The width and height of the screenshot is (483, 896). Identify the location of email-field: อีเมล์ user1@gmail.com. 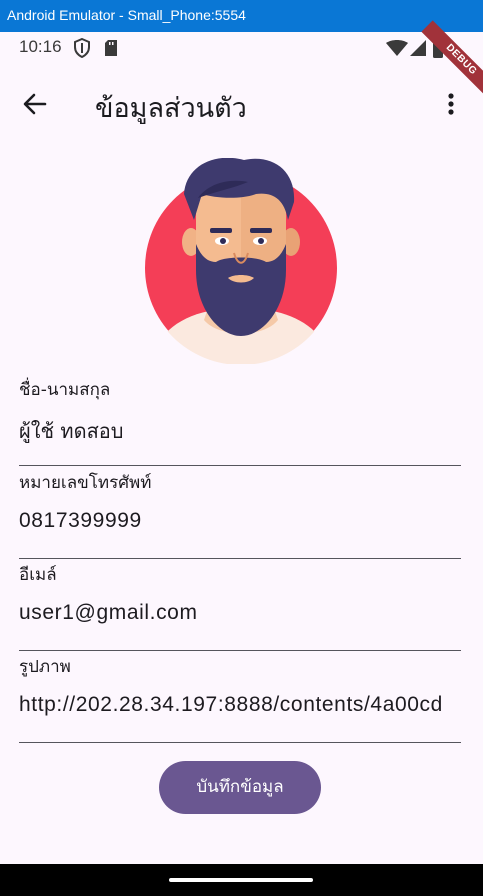
(240, 606).